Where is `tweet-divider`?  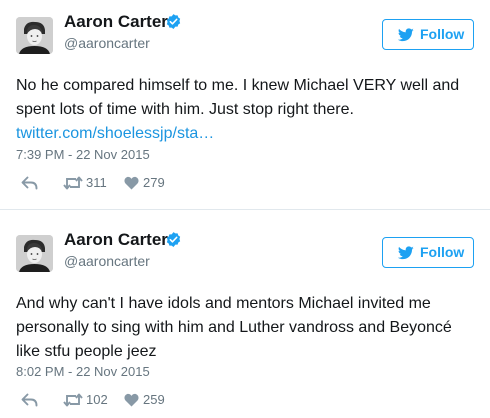 tweet-divider is located at coordinates (245, 209).